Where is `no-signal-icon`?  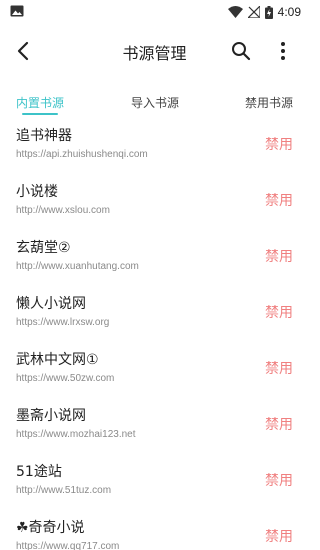
no-signal-icon is located at coordinates (253, 12).